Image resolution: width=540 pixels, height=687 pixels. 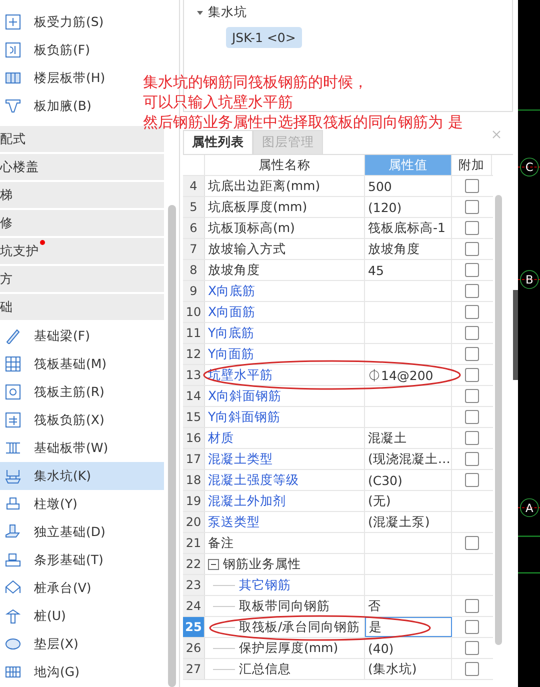 What do you see at coordinates (262, 564) in the screenshot?
I see `property-name: 钢筋业务属性` at bounding box center [262, 564].